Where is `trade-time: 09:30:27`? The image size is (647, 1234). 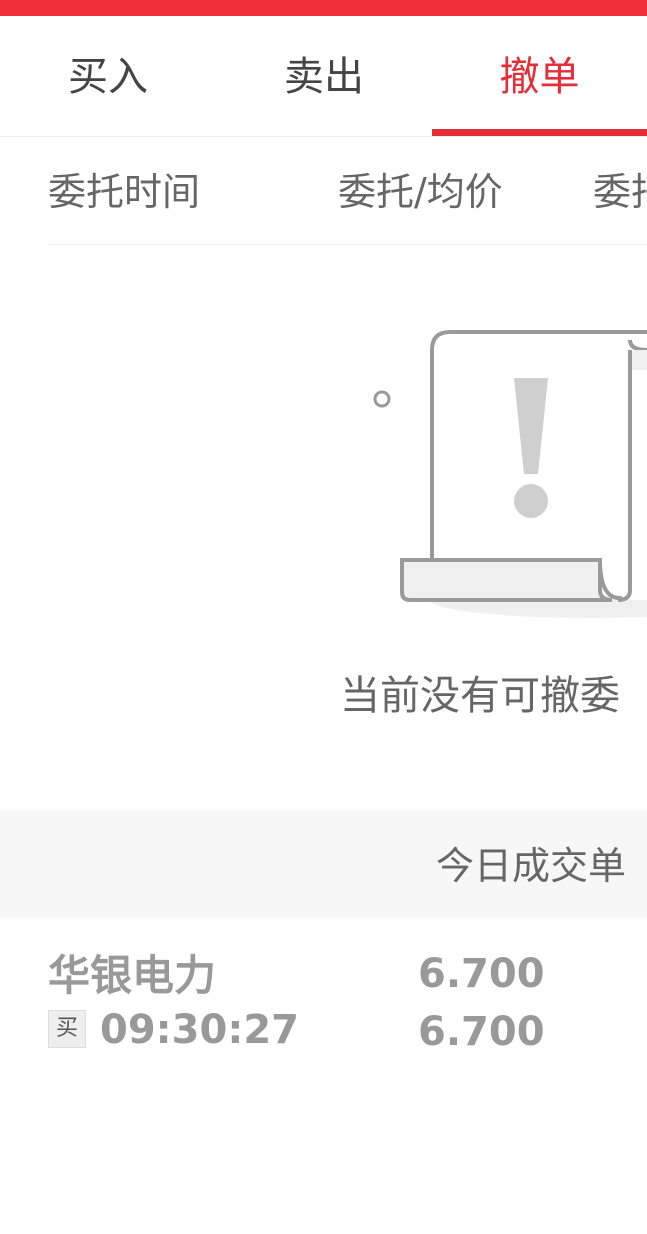 trade-time: 09:30:27 is located at coordinates (199, 1030).